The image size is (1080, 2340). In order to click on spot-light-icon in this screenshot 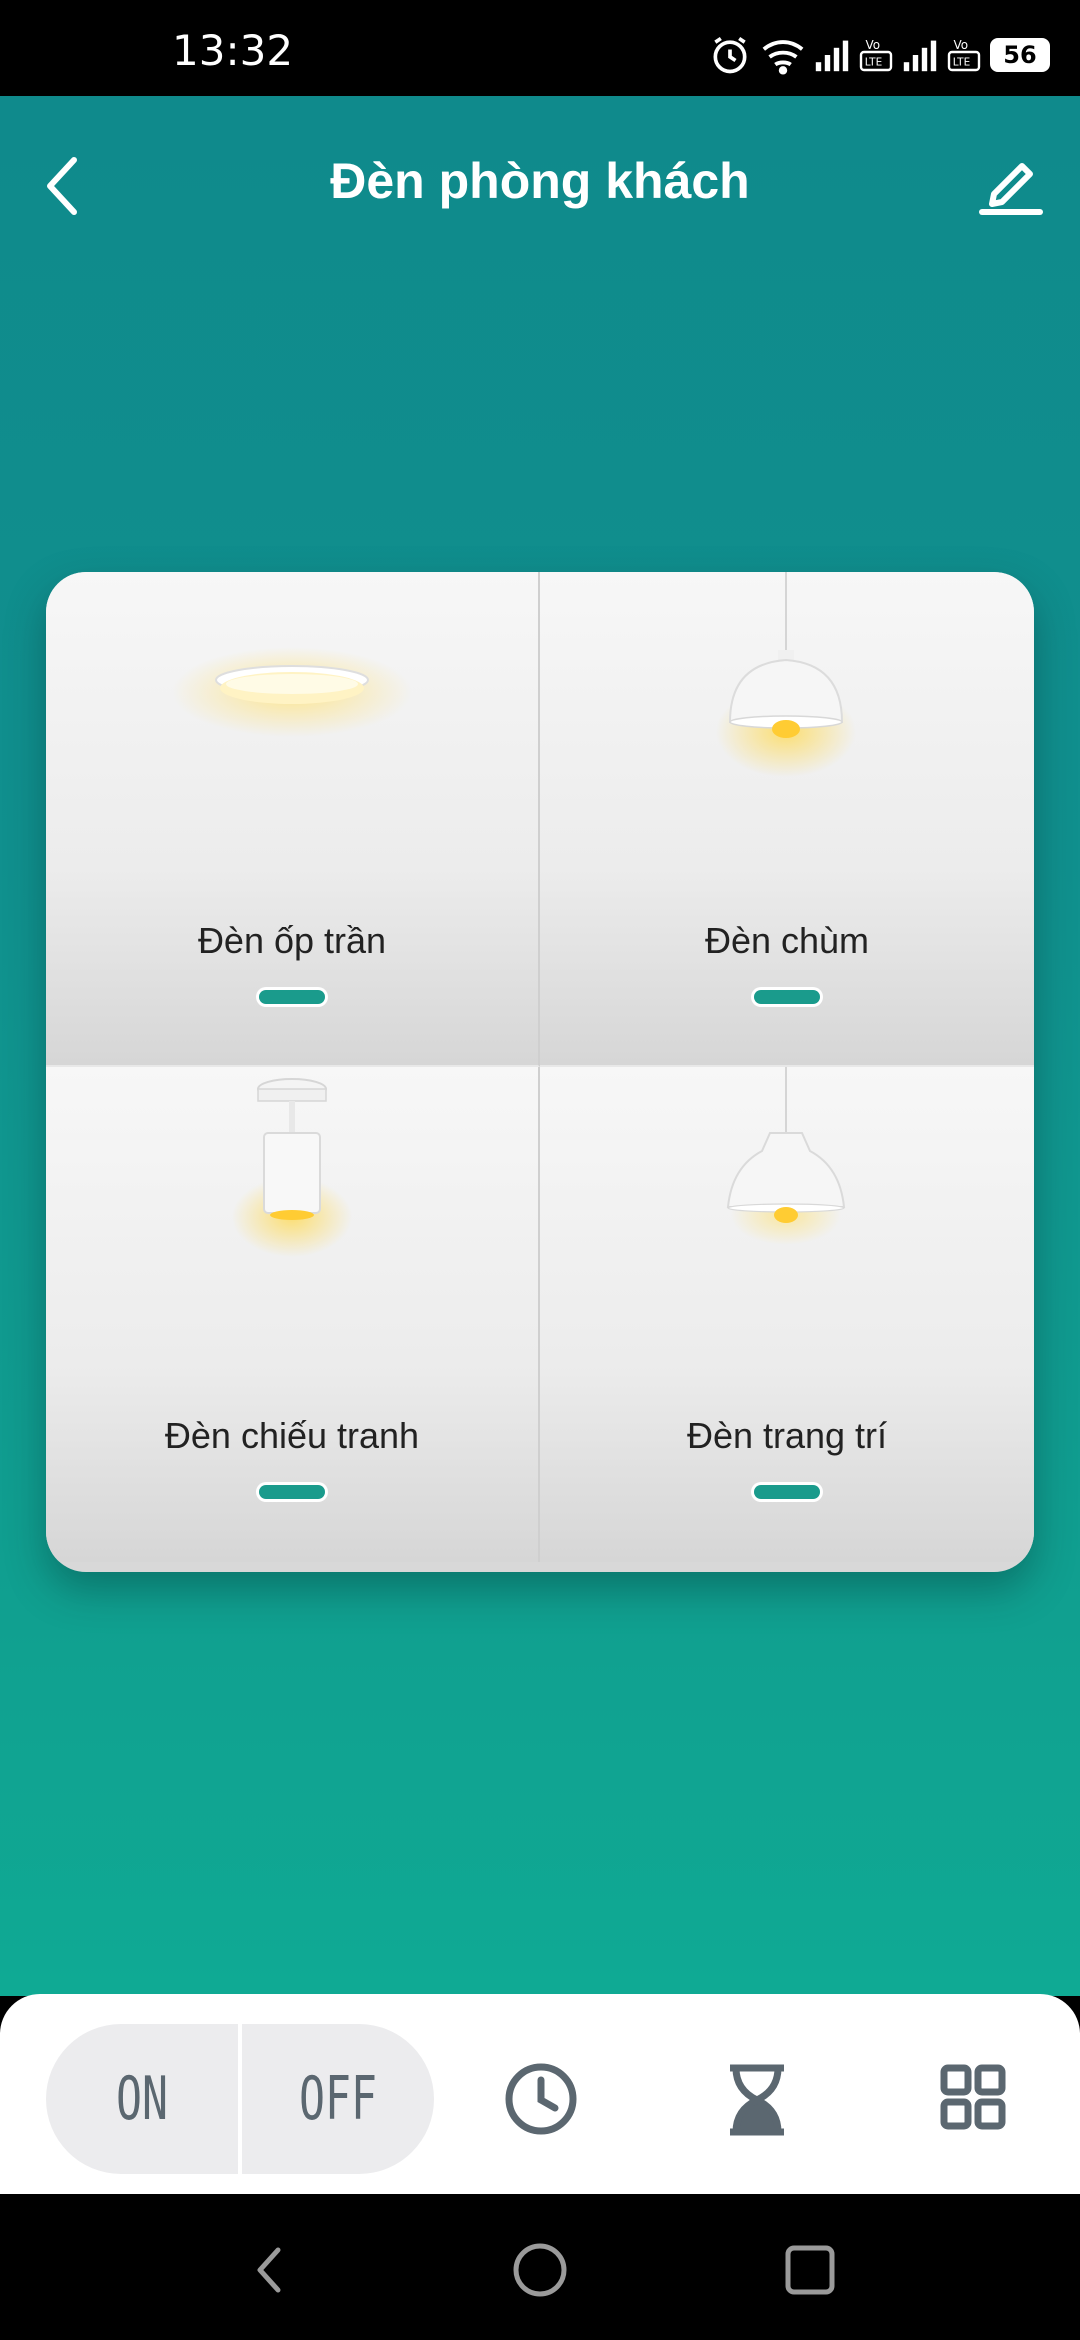, I will do `click(292, 1167)`.